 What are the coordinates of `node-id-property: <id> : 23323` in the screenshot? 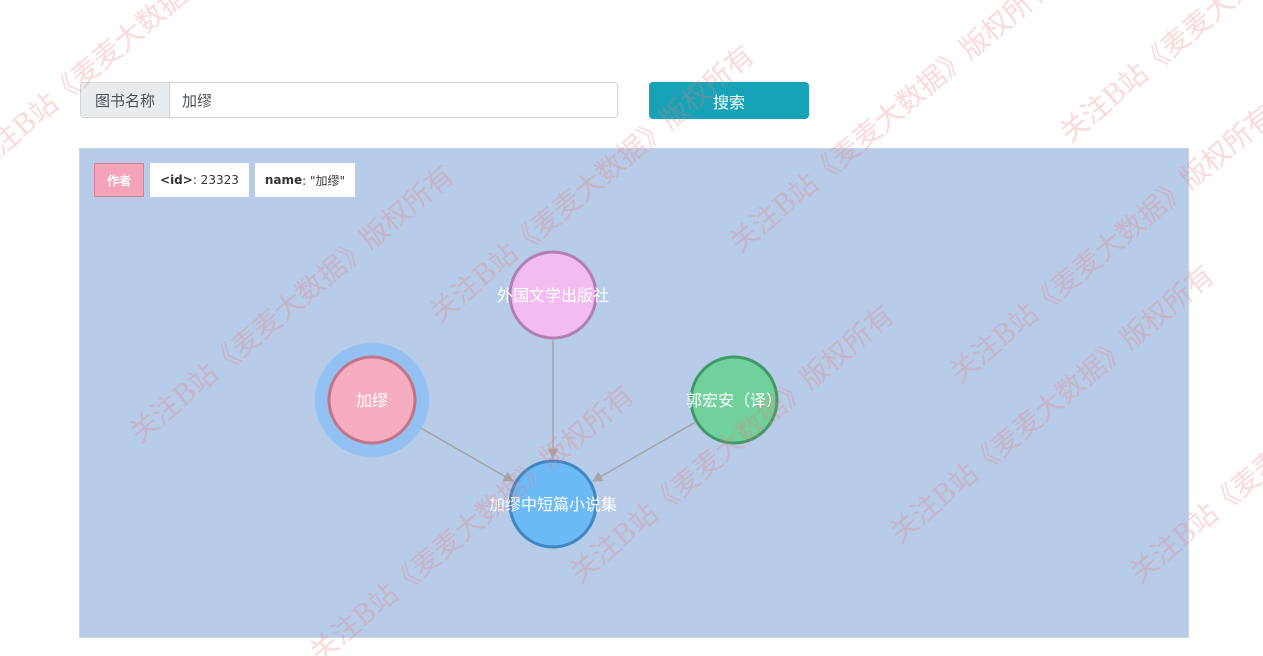 It's located at (199, 180).